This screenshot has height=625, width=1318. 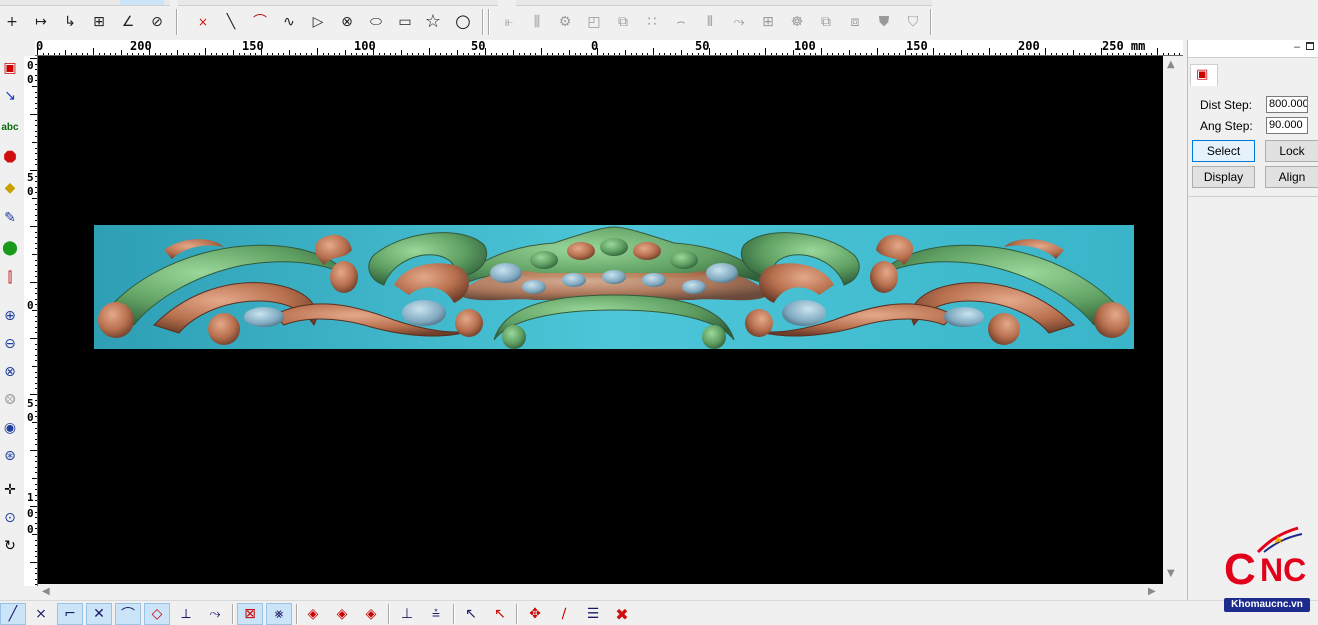 I want to click on arc-icon: ⌒, so click(x=260, y=22).